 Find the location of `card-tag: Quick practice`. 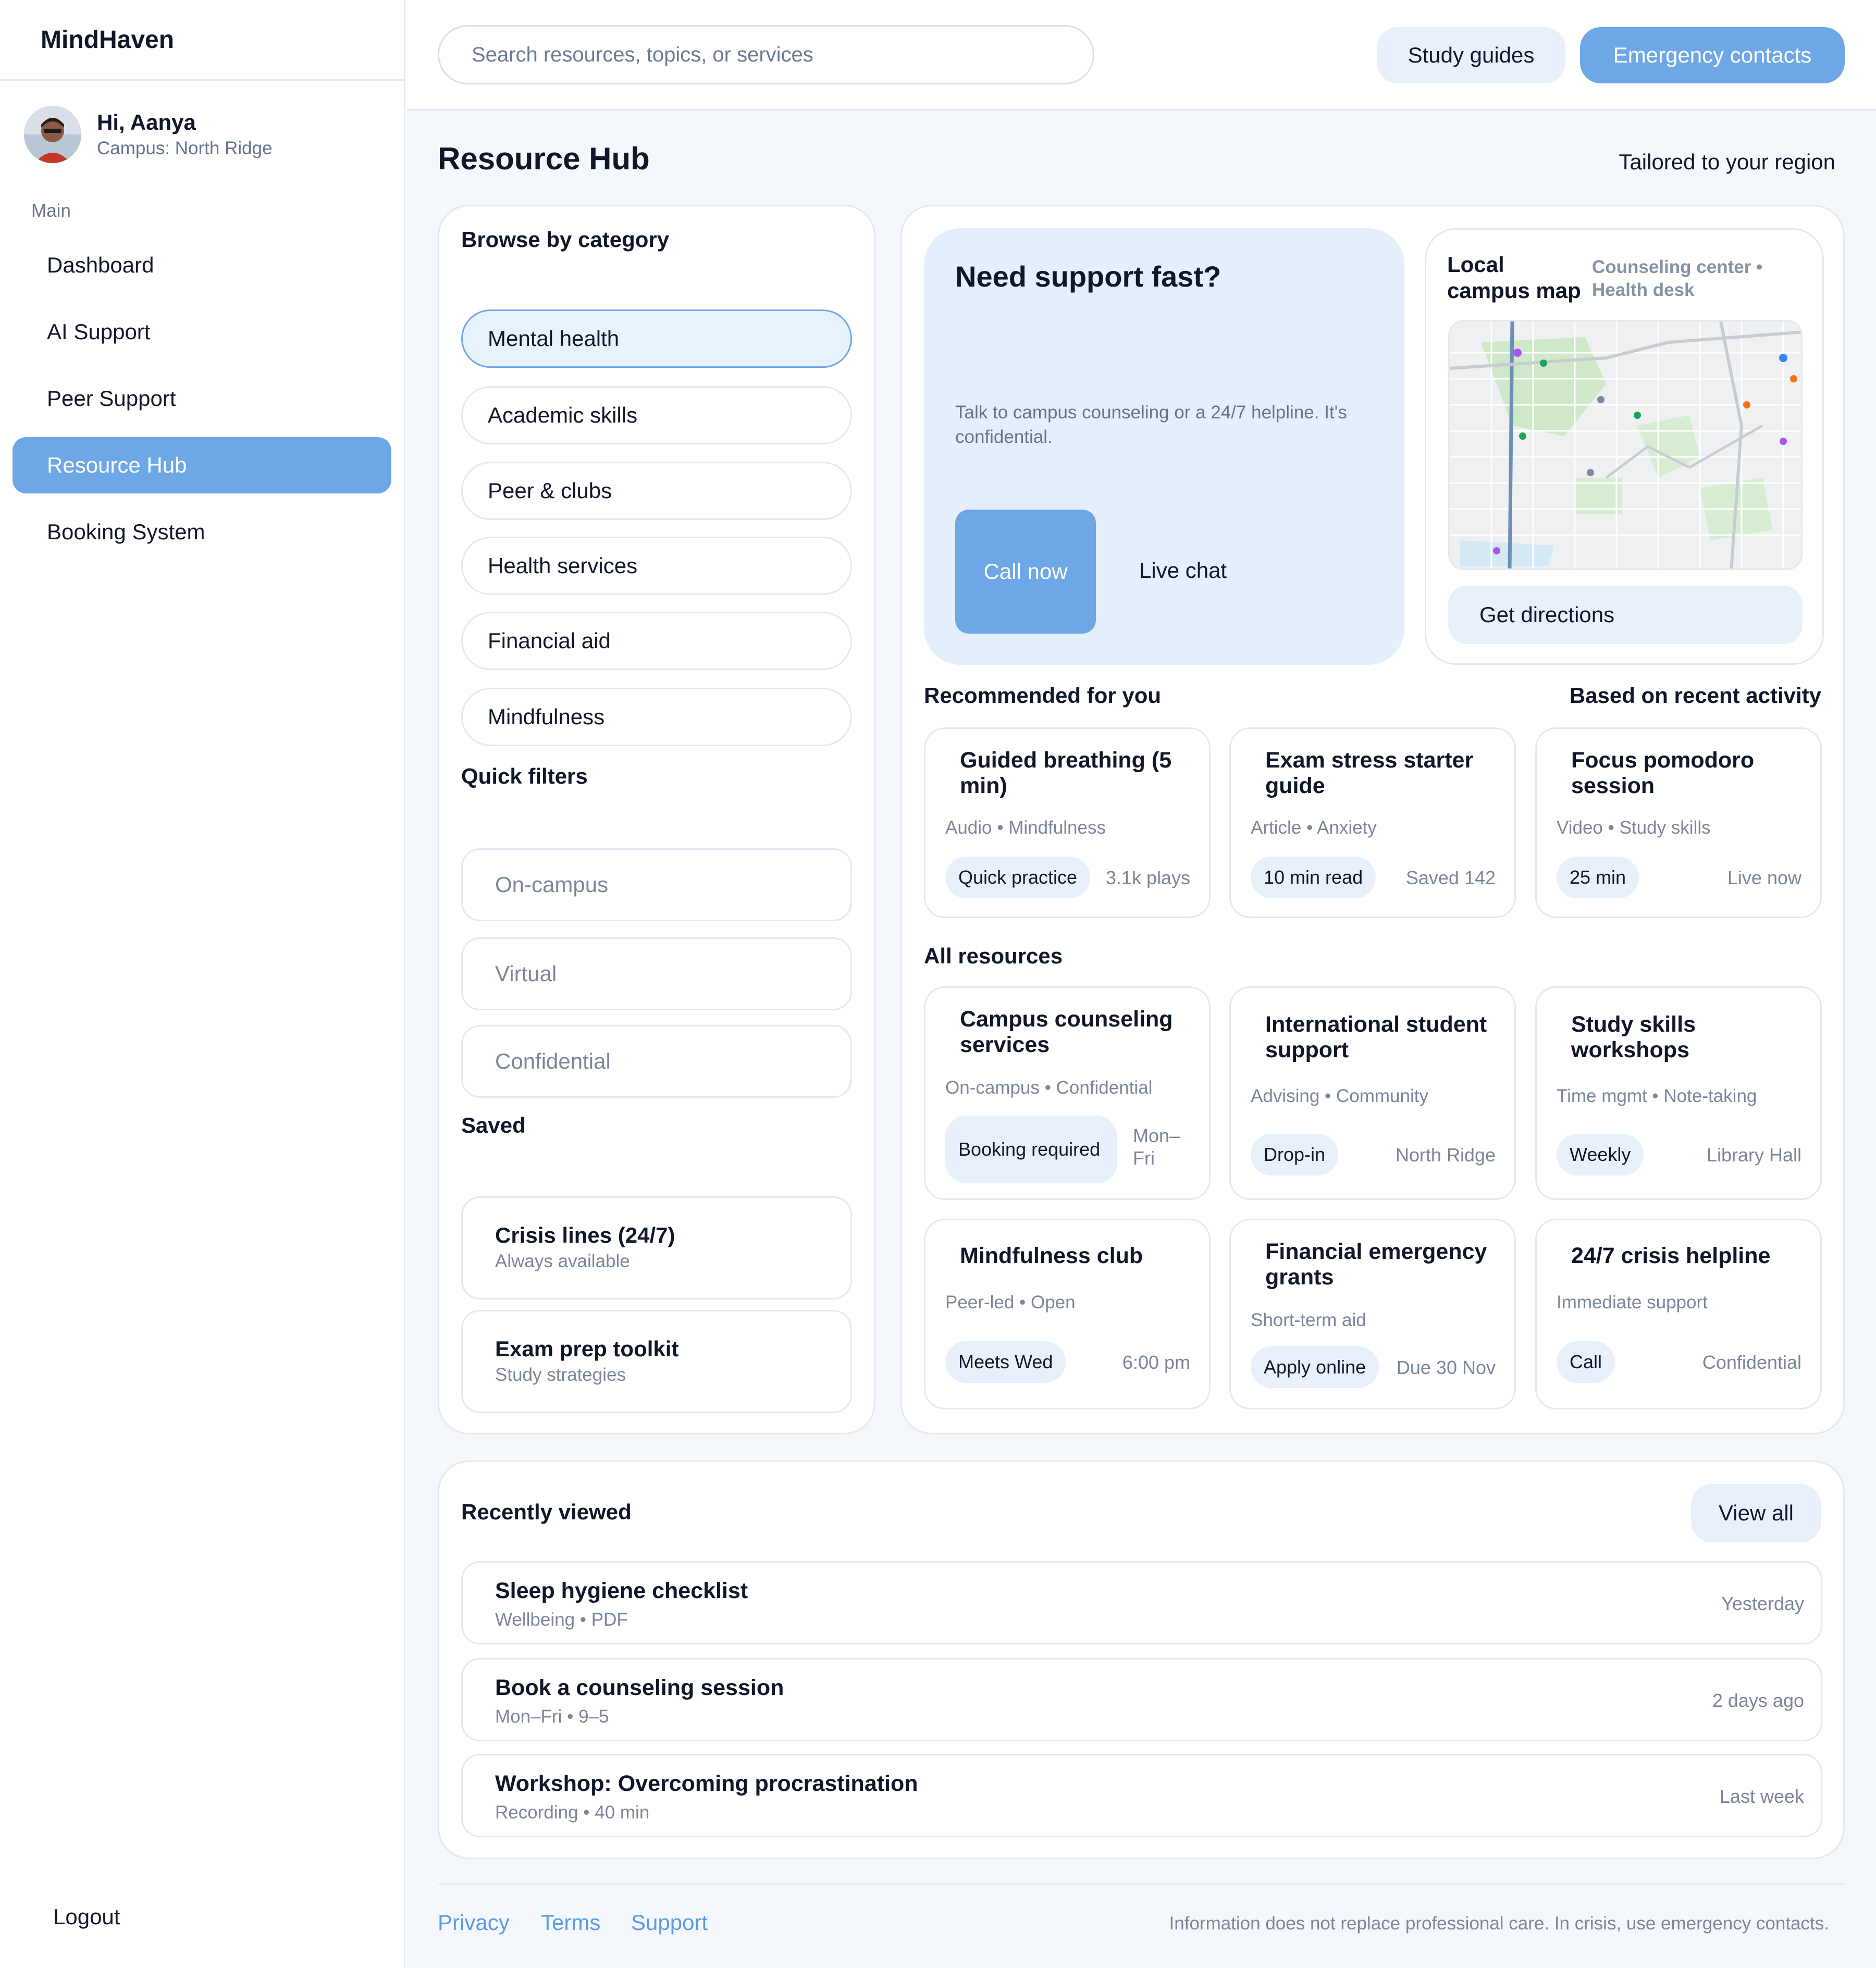

card-tag: Quick practice is located at coordinates (1018, 877).